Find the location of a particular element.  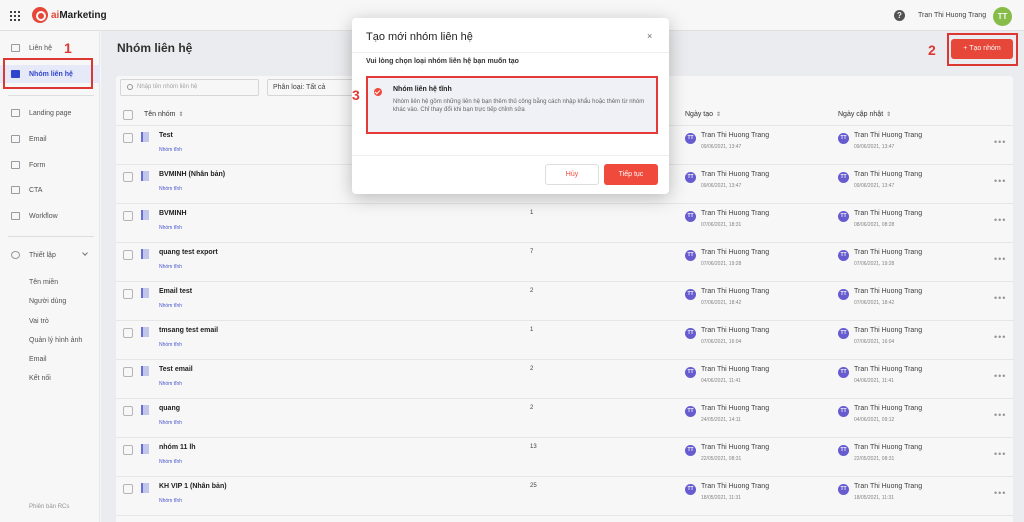

close-icon: × is located at coordinates (649, 36).